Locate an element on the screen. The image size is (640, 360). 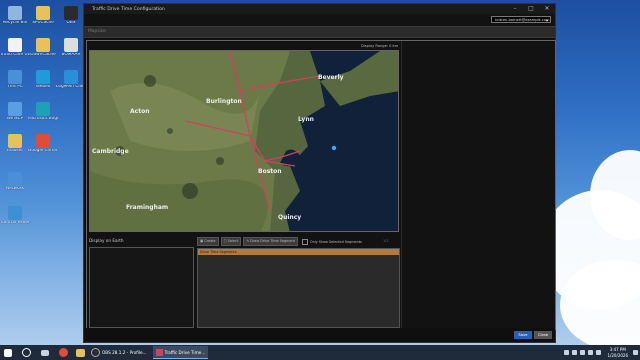
create-button: ▣ Create is located at coordinates (208, 241).